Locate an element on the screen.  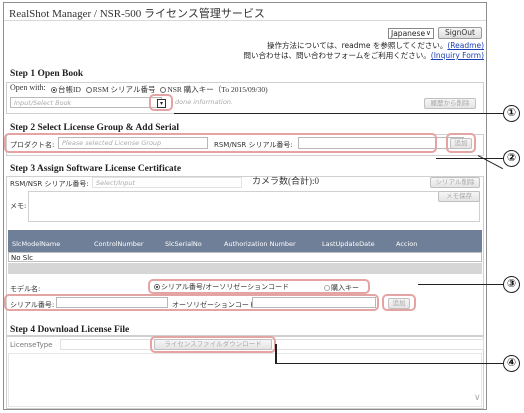
model-label: モデル名: is located at coordinates (25, 289).